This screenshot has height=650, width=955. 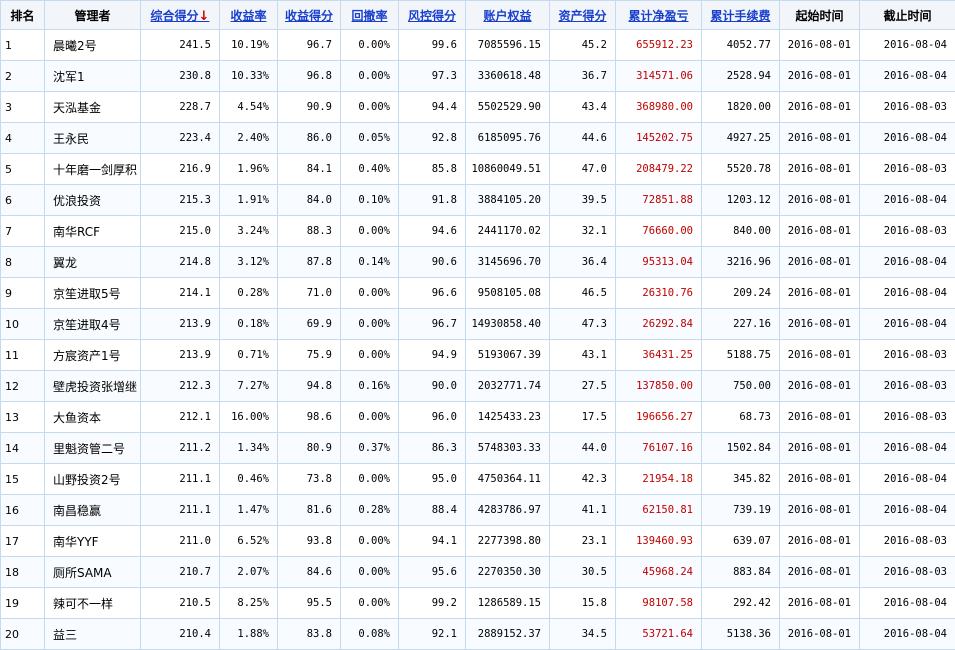 I want to click on cell-manager: 壁虎投资张增继, so click(x=93, y=386).